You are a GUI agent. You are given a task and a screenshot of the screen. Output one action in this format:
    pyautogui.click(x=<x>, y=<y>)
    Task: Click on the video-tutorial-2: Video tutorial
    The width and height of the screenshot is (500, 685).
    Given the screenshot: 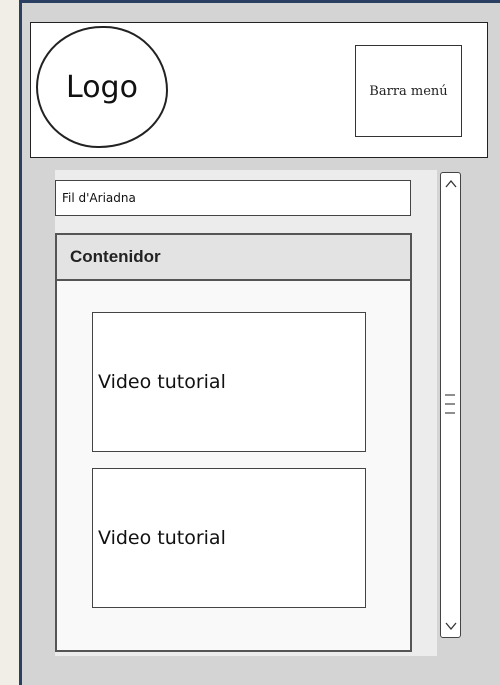 What is the action you would take?
    pyautogui.click(x=229, y=538)
    